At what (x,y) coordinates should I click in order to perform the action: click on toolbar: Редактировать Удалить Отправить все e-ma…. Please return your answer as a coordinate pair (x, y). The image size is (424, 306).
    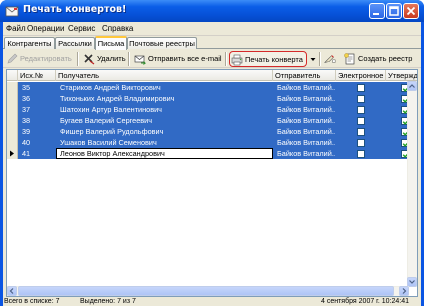
    Looking at the image, I should click on (212, 59).